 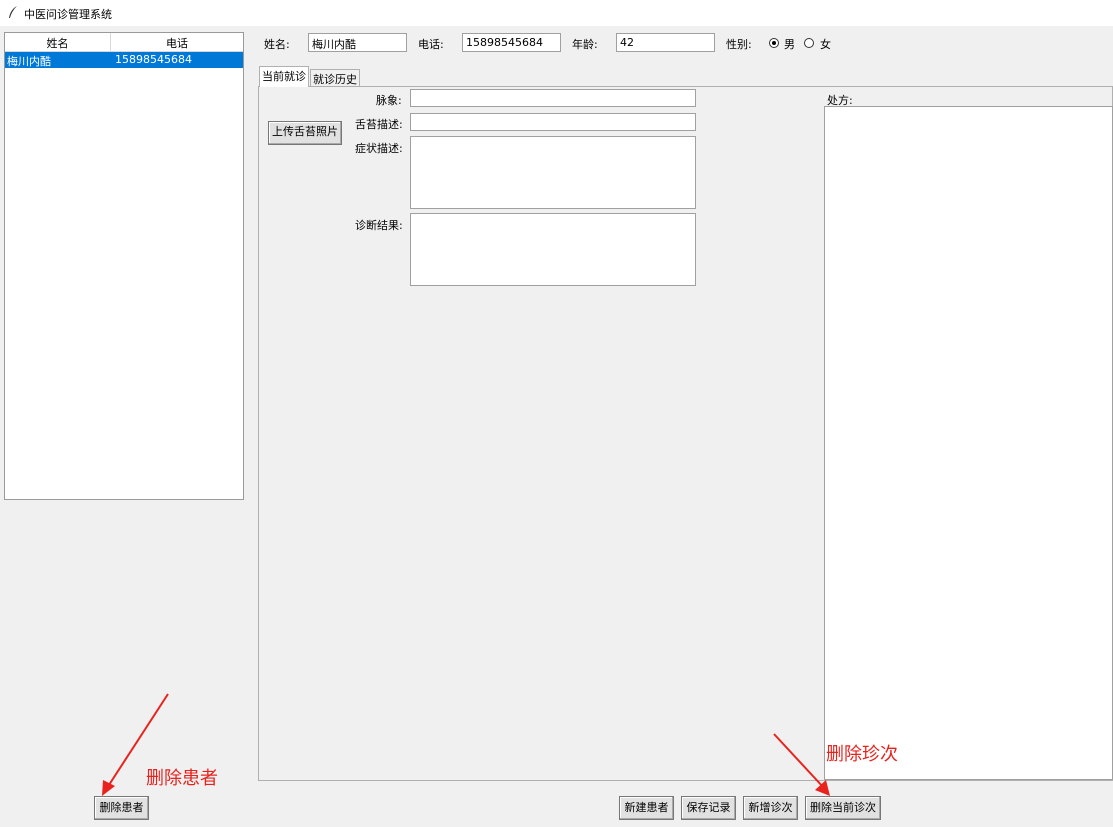 I want to click on tongue-field, so click(x=553, y=122).